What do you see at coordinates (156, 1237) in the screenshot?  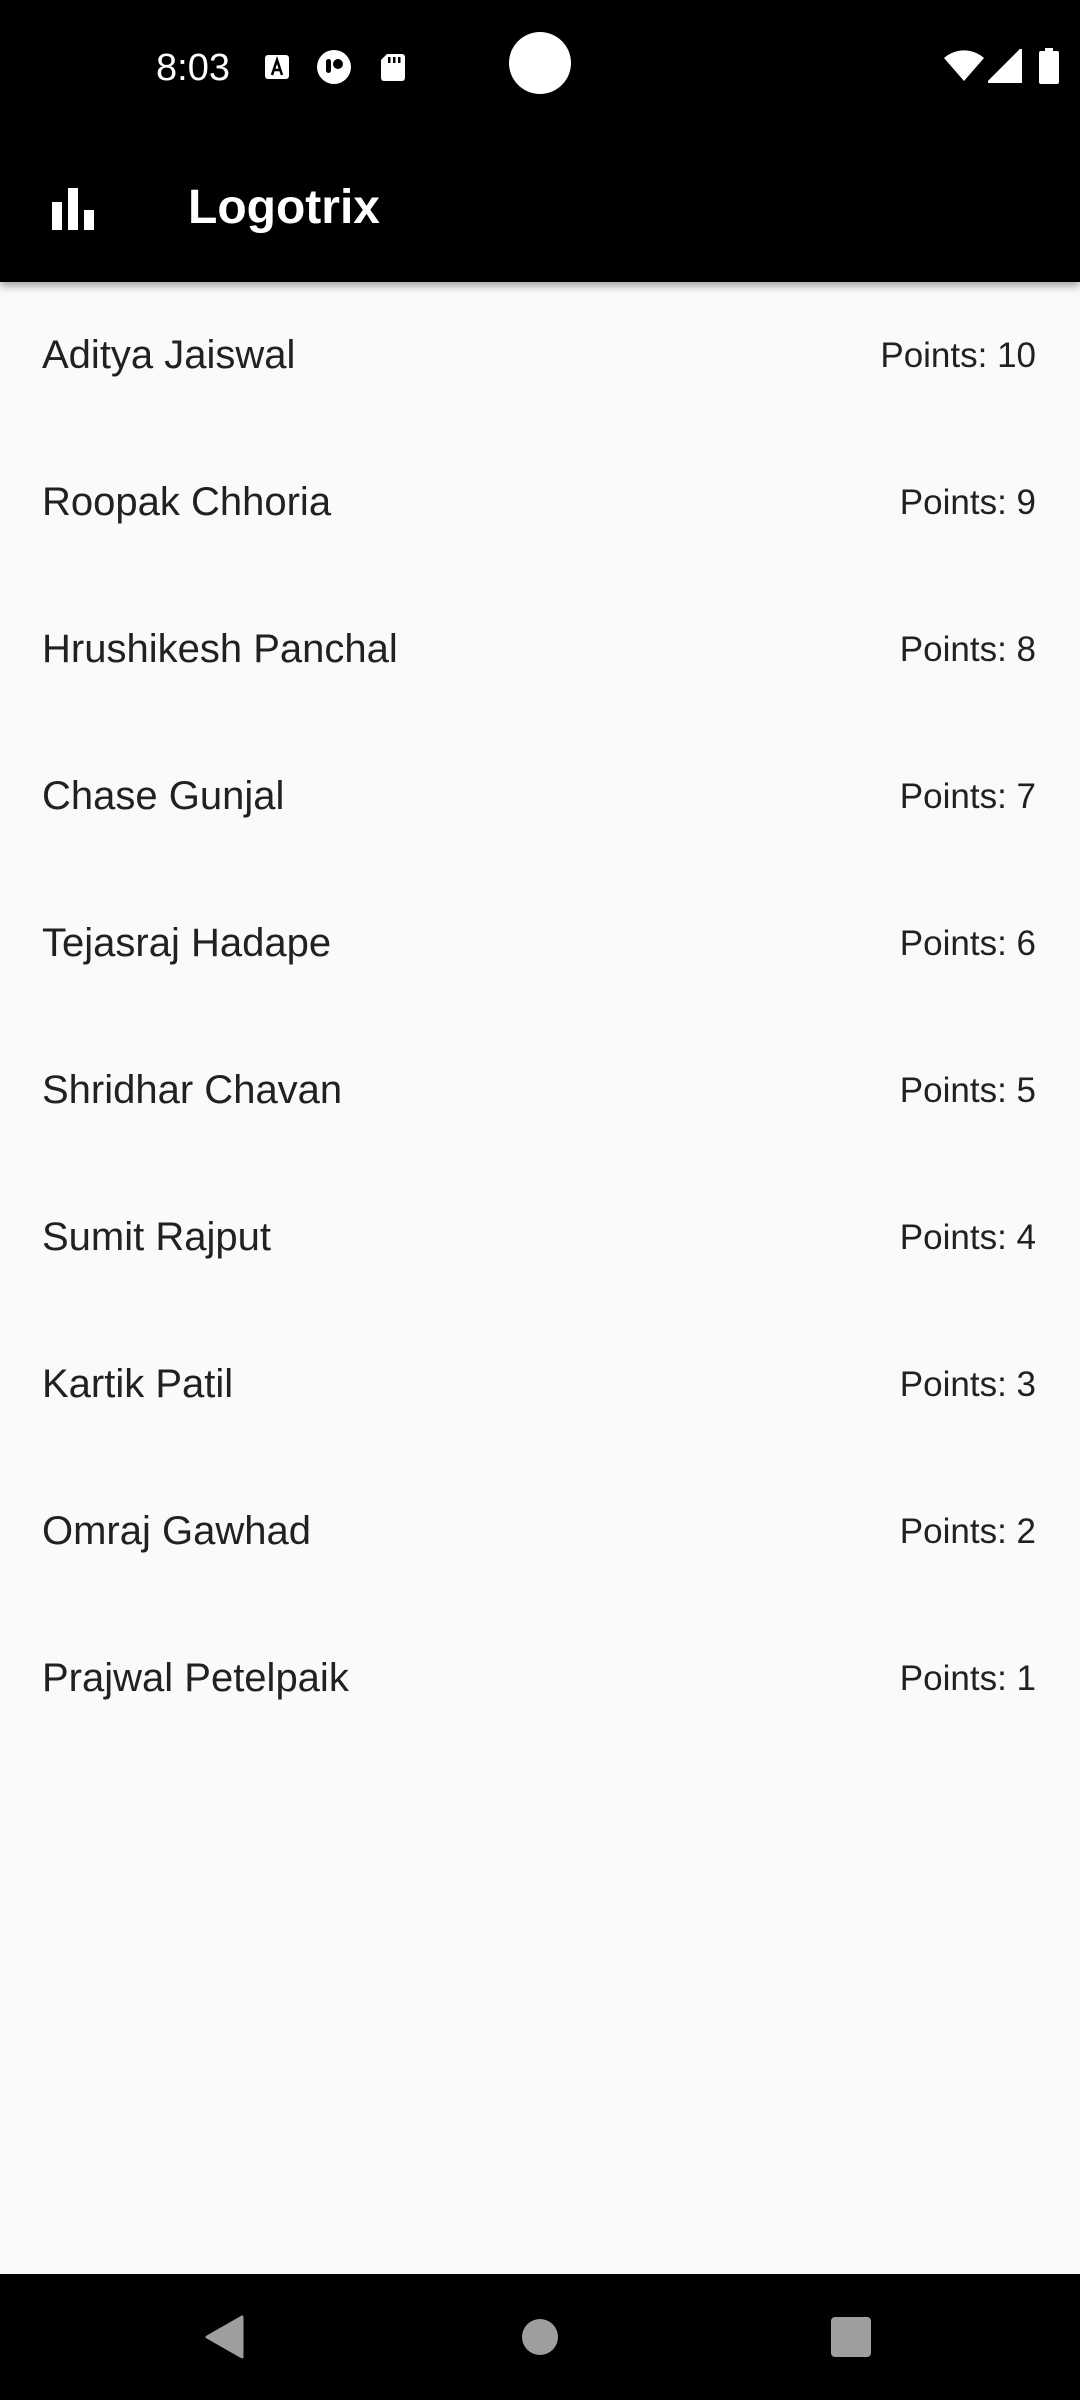 I see `player-name: Sumit Rajput` at bounding box center [156, 1237].